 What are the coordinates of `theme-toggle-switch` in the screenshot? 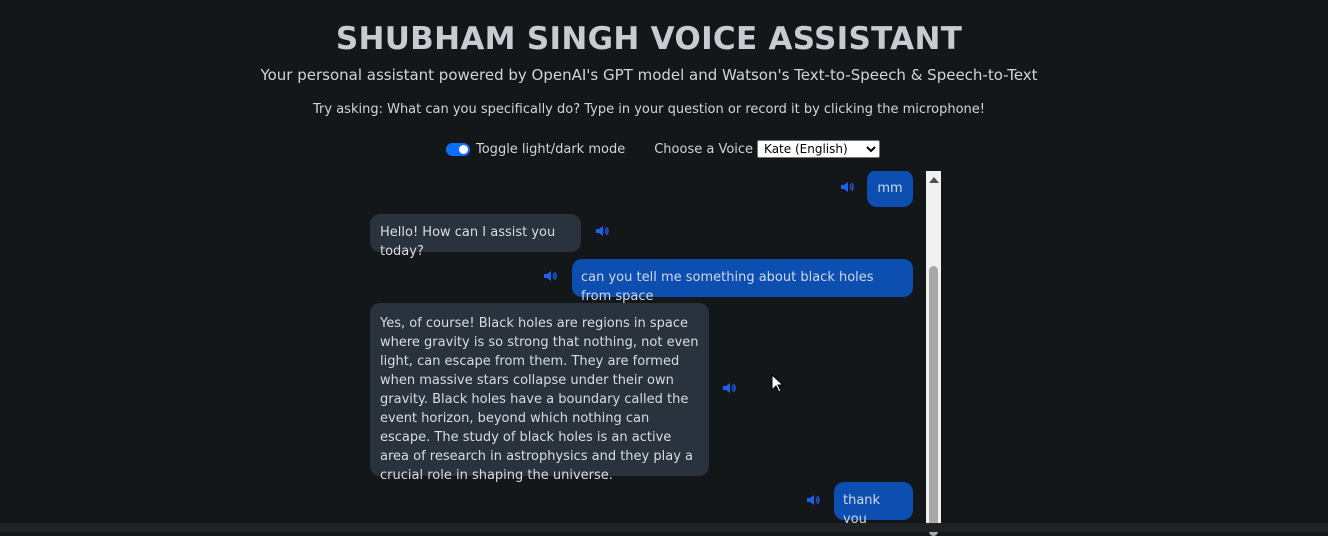 It's located at (458, 149).